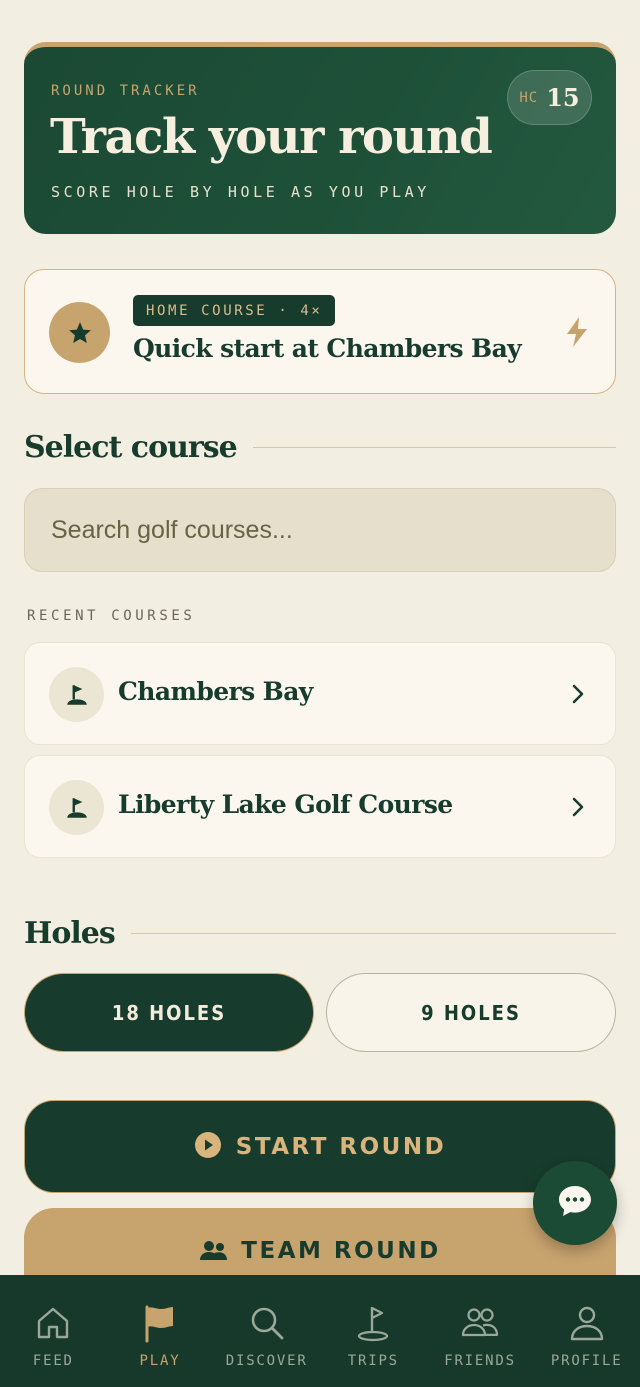 The height and width of the screenshot is (1387, 640). I want to click on course-search, so click(320, 530).